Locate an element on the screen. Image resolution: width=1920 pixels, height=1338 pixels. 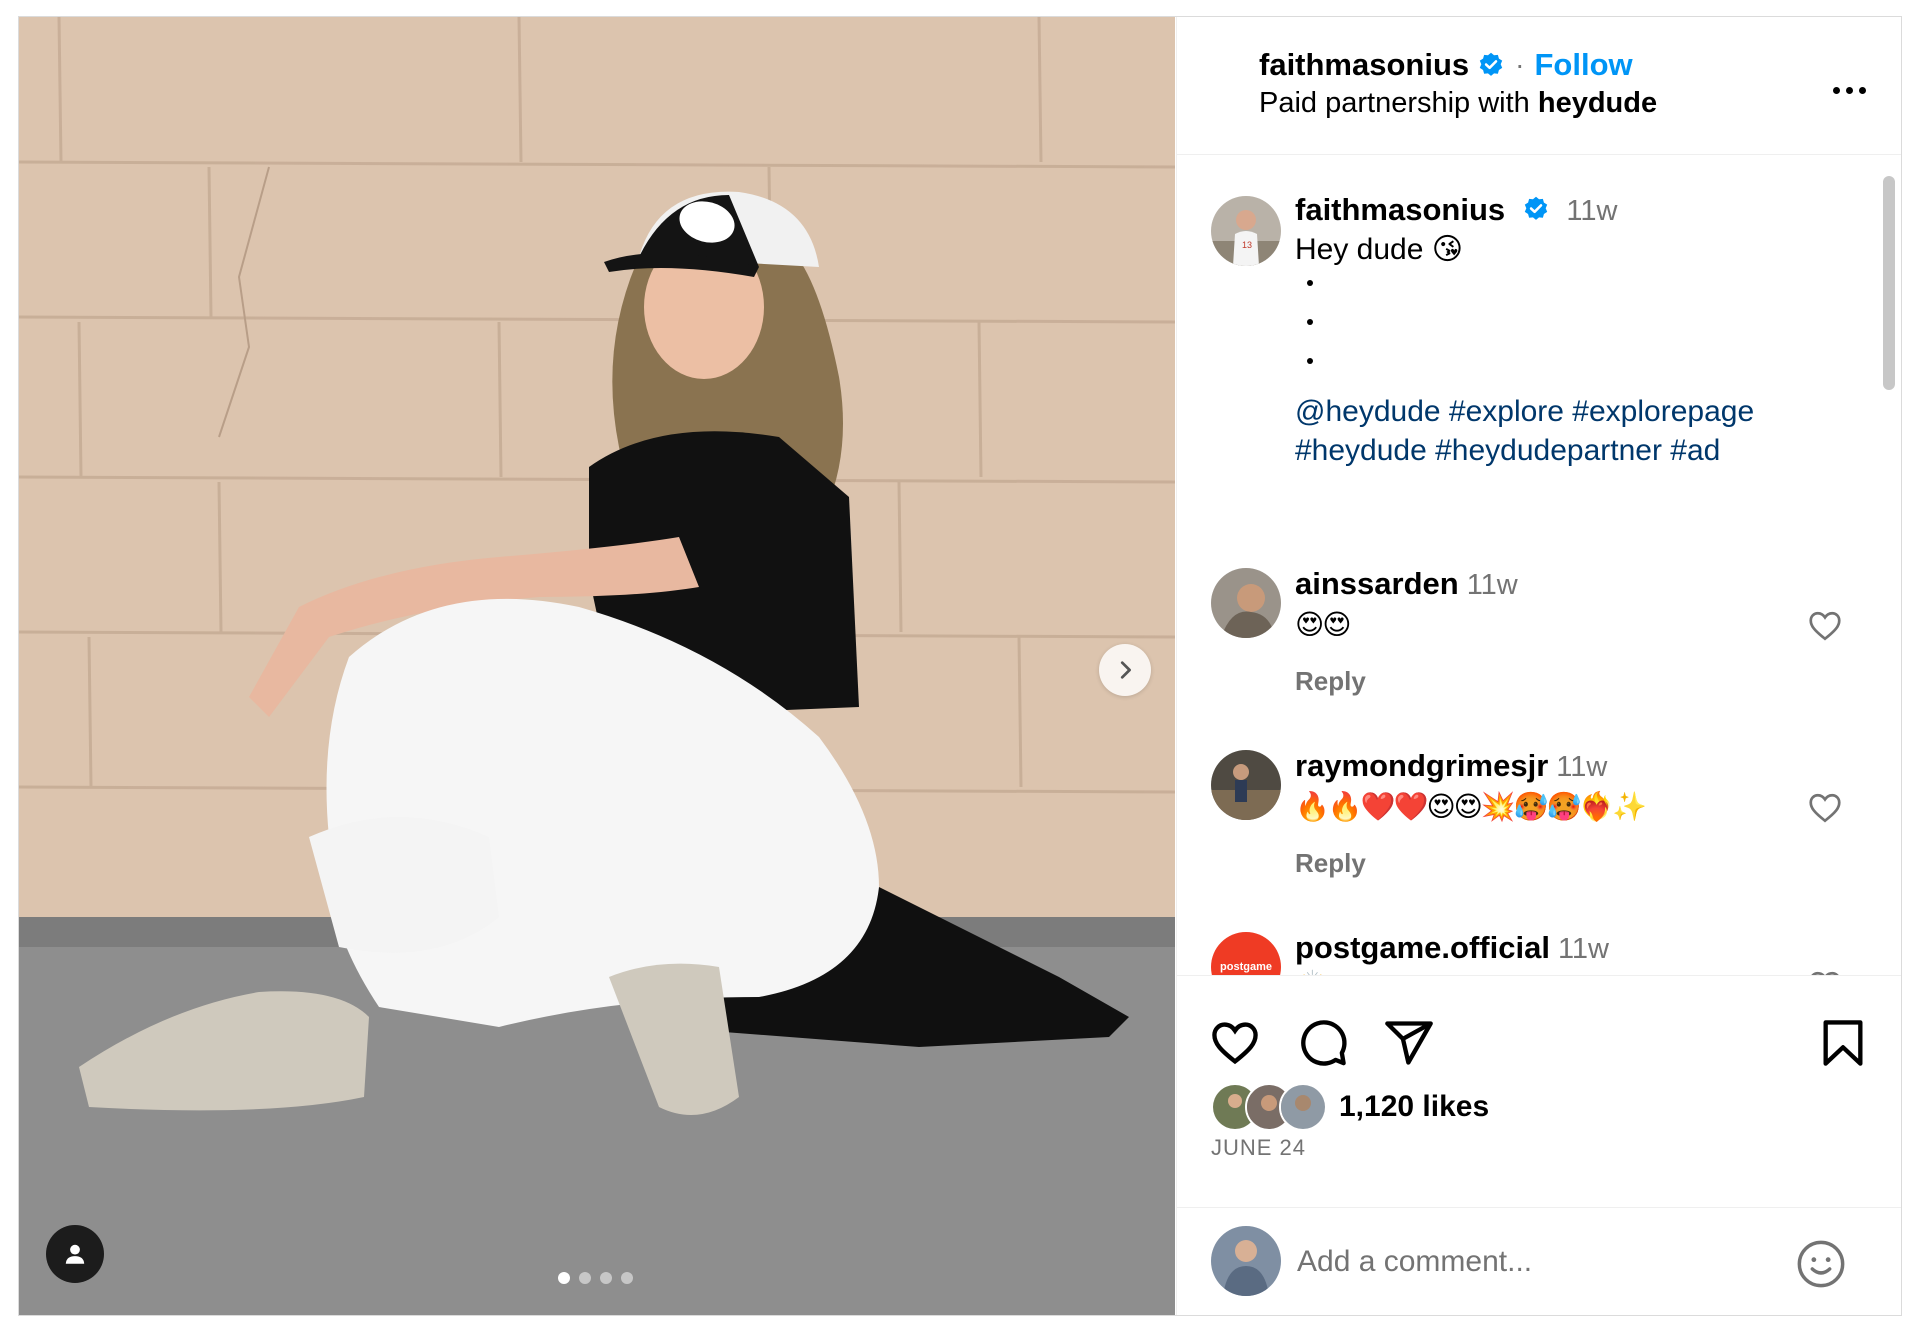
carousel-indicator is located at coordinates (595, 1278).